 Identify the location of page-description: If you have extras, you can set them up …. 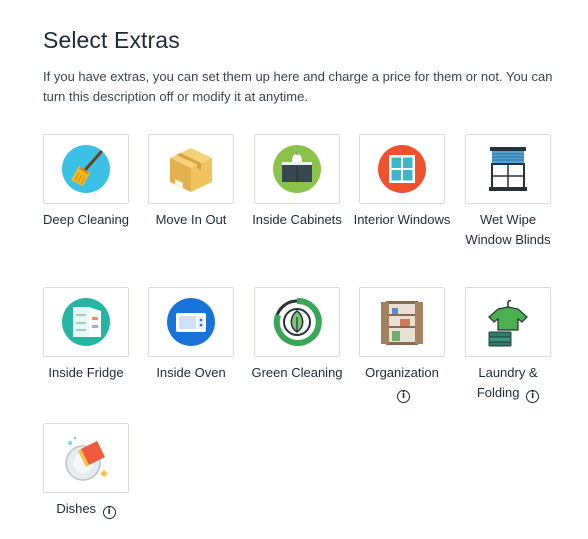
(298, 86).